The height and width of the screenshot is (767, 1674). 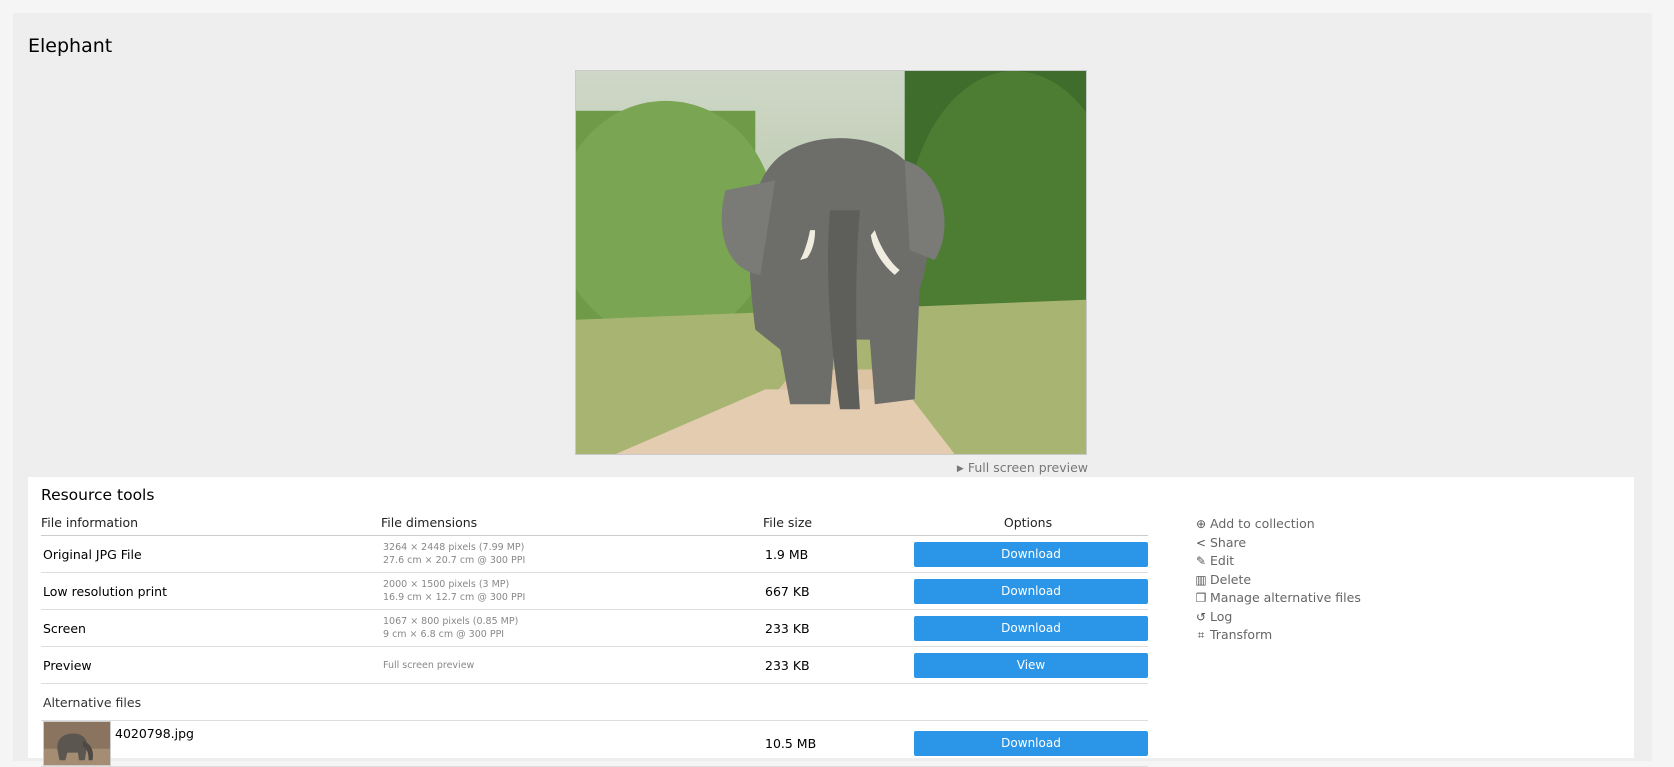 I want to click on file-name: Low resolution print, so click(x=211, y=591).